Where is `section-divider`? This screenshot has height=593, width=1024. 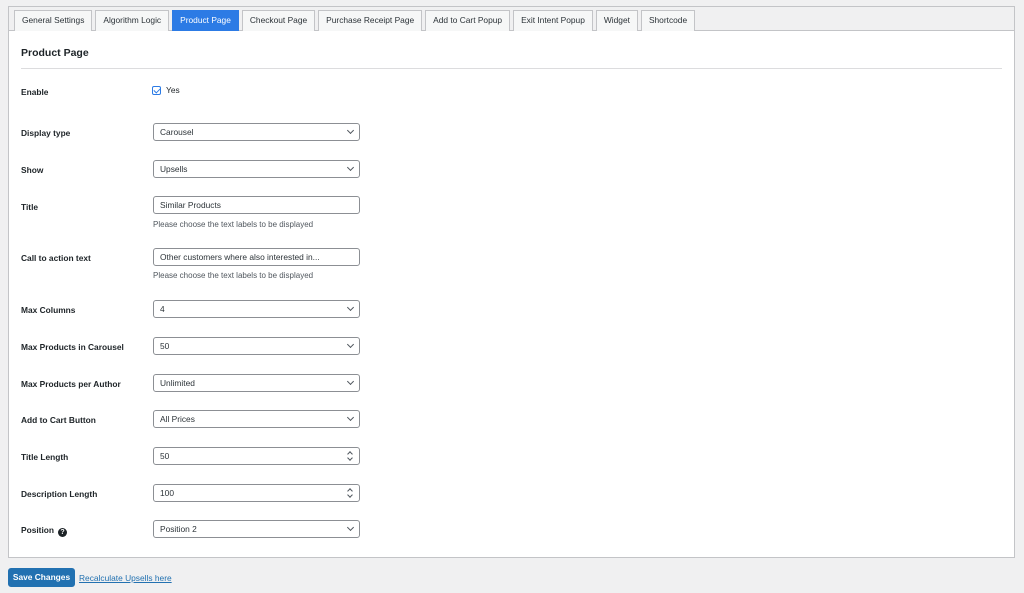 section-divider is located at coordinates (511, 68).